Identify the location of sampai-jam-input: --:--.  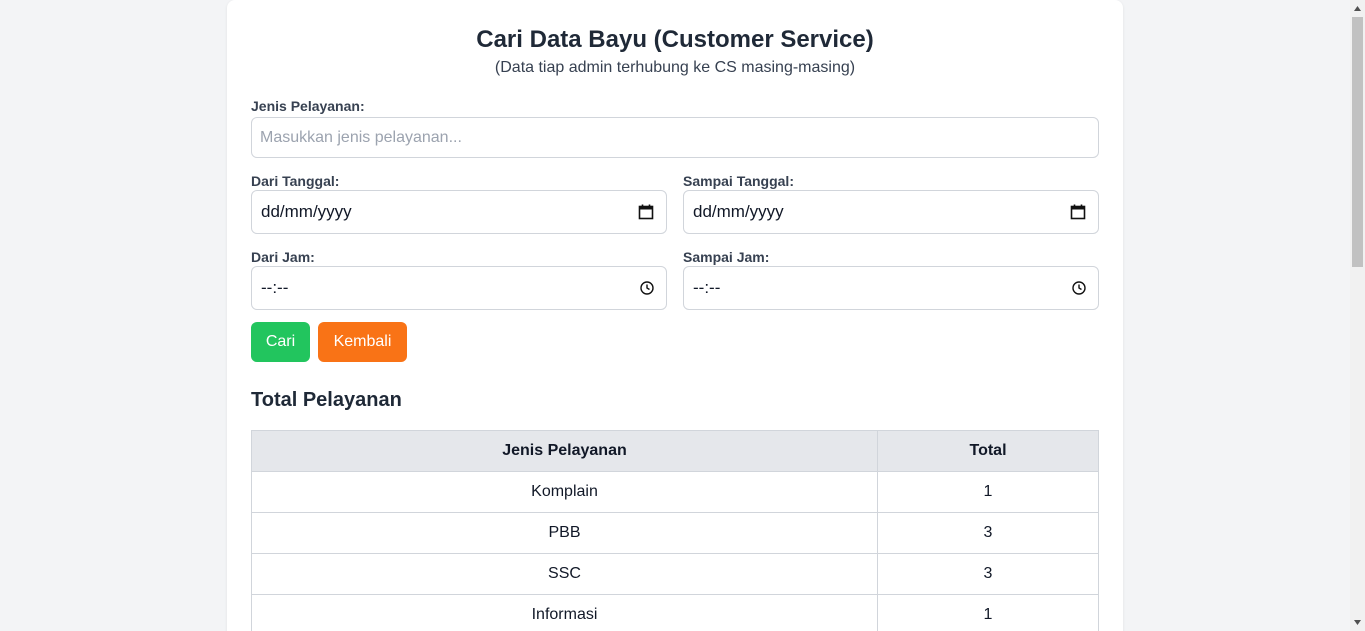
(891, 288).